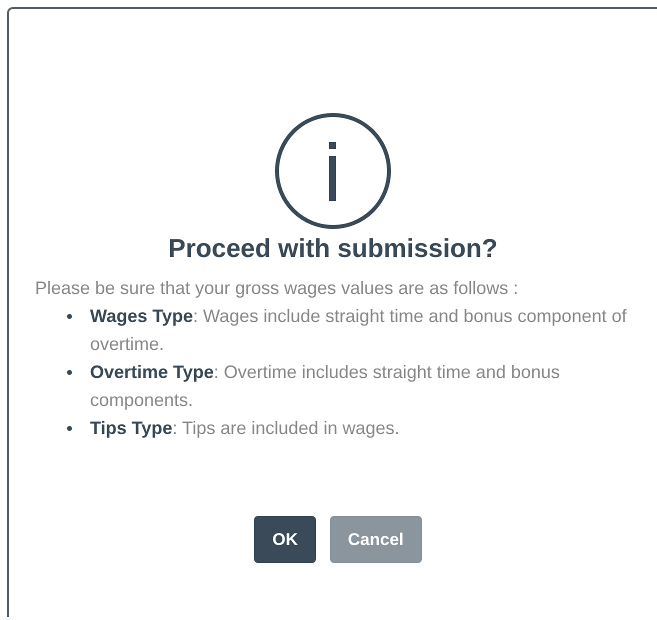 Image resolution: width=657 pixels, height=620 pixels. Describe the element at coordinates (333, 248) in the screenshot. I see `dialog-title: Proceed with submission?` at that location.